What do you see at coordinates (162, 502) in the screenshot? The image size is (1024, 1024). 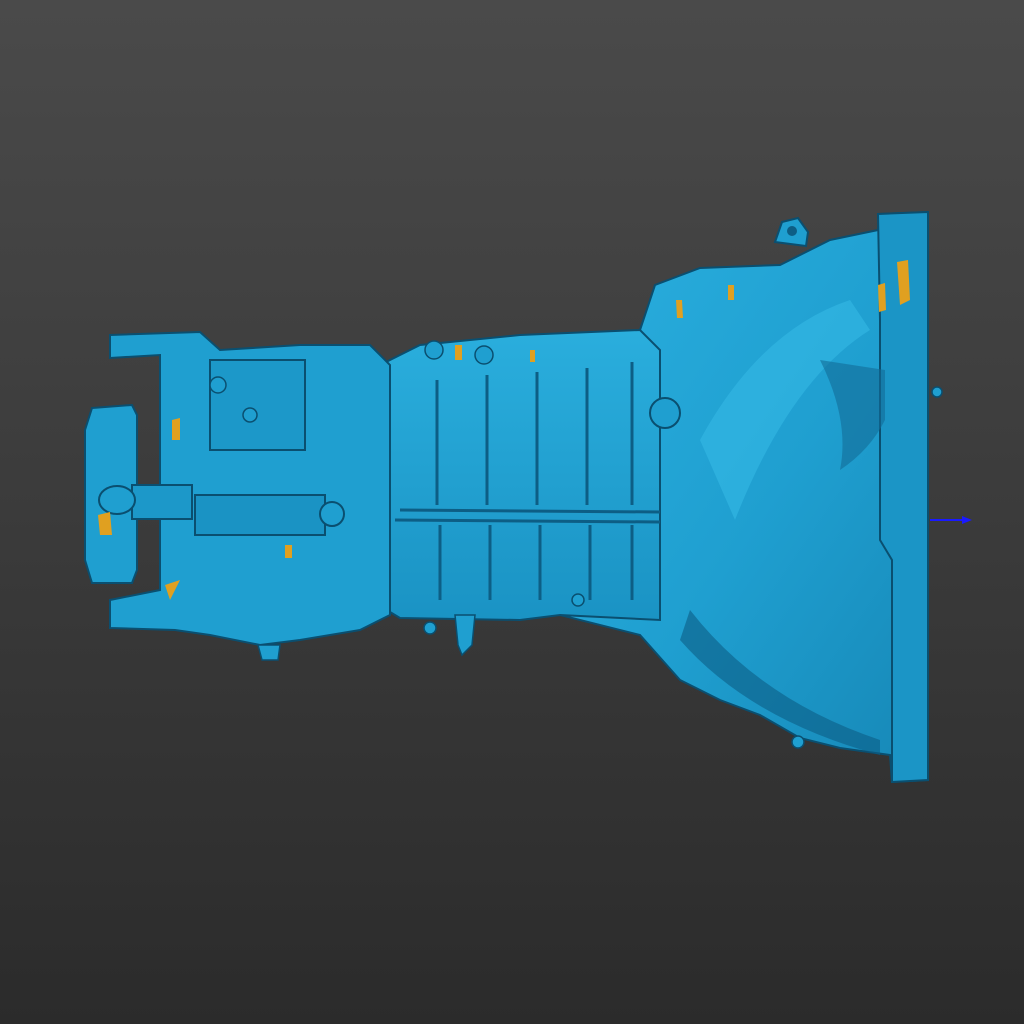 I see `output-shaft` at bounding box center [162, 502].